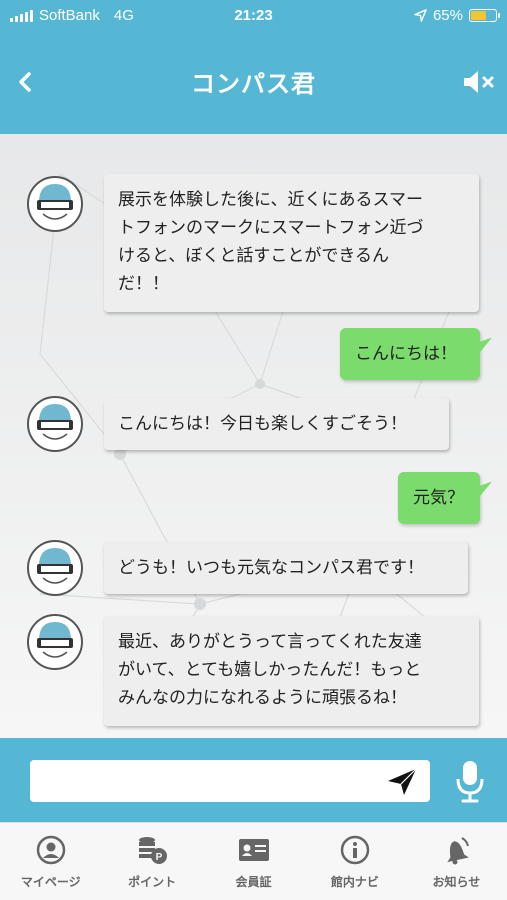  I want to click on send-icon, so click(402, 781).